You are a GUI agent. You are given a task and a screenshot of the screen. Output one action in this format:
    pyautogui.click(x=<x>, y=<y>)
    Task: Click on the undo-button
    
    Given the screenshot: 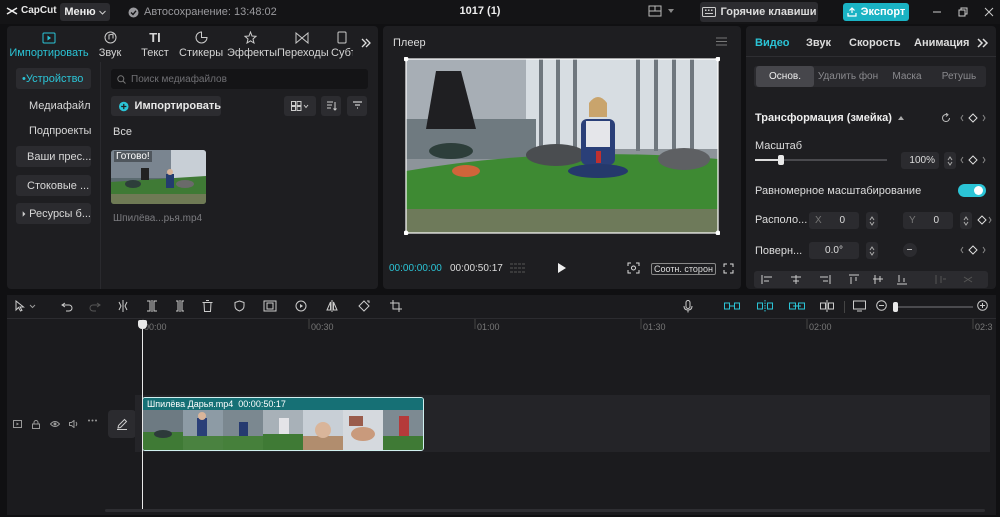 What is the action you would take?
    pyautogui.click(x=67, y=306)
    